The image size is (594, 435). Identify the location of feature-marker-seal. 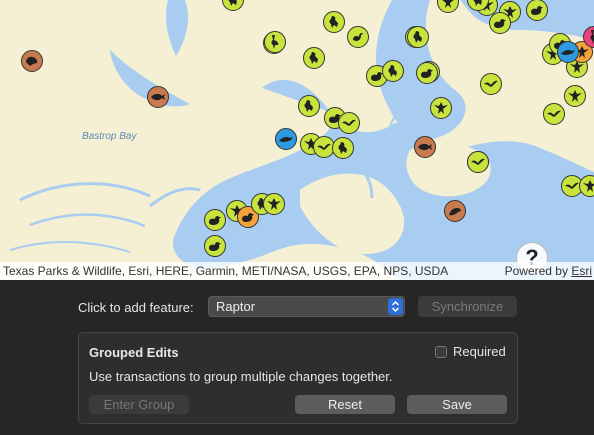
(455, 211).